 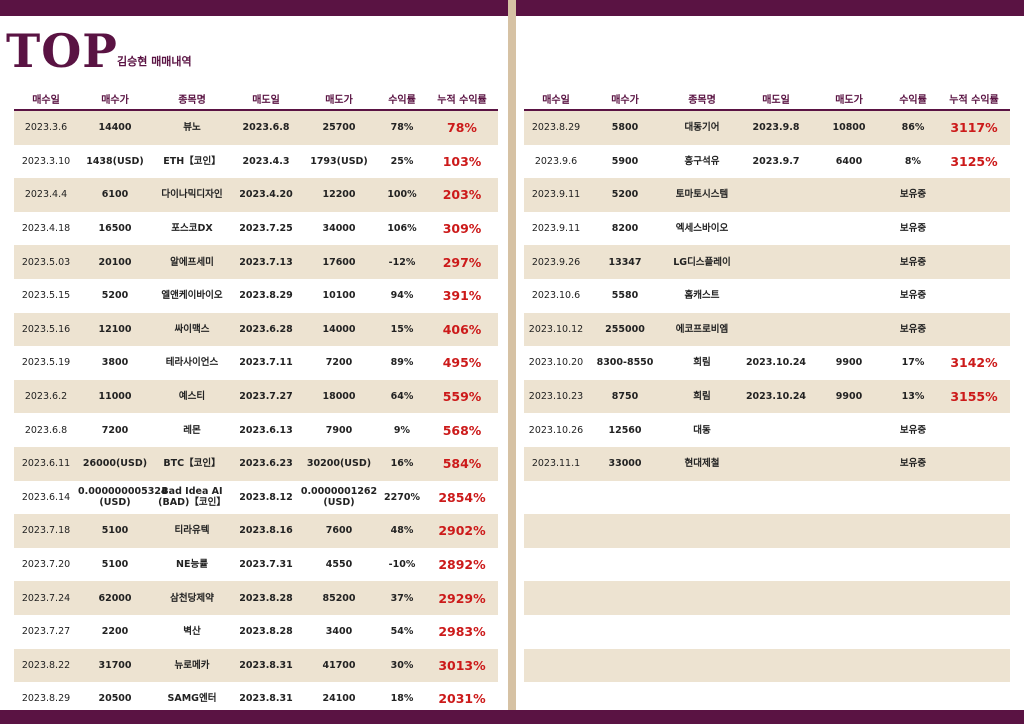 What do you see at coordinates (192, 296) in the screenshot?
I see `cell-stock-name: 엘앤케이바이오` at bounding box center [192, 296].